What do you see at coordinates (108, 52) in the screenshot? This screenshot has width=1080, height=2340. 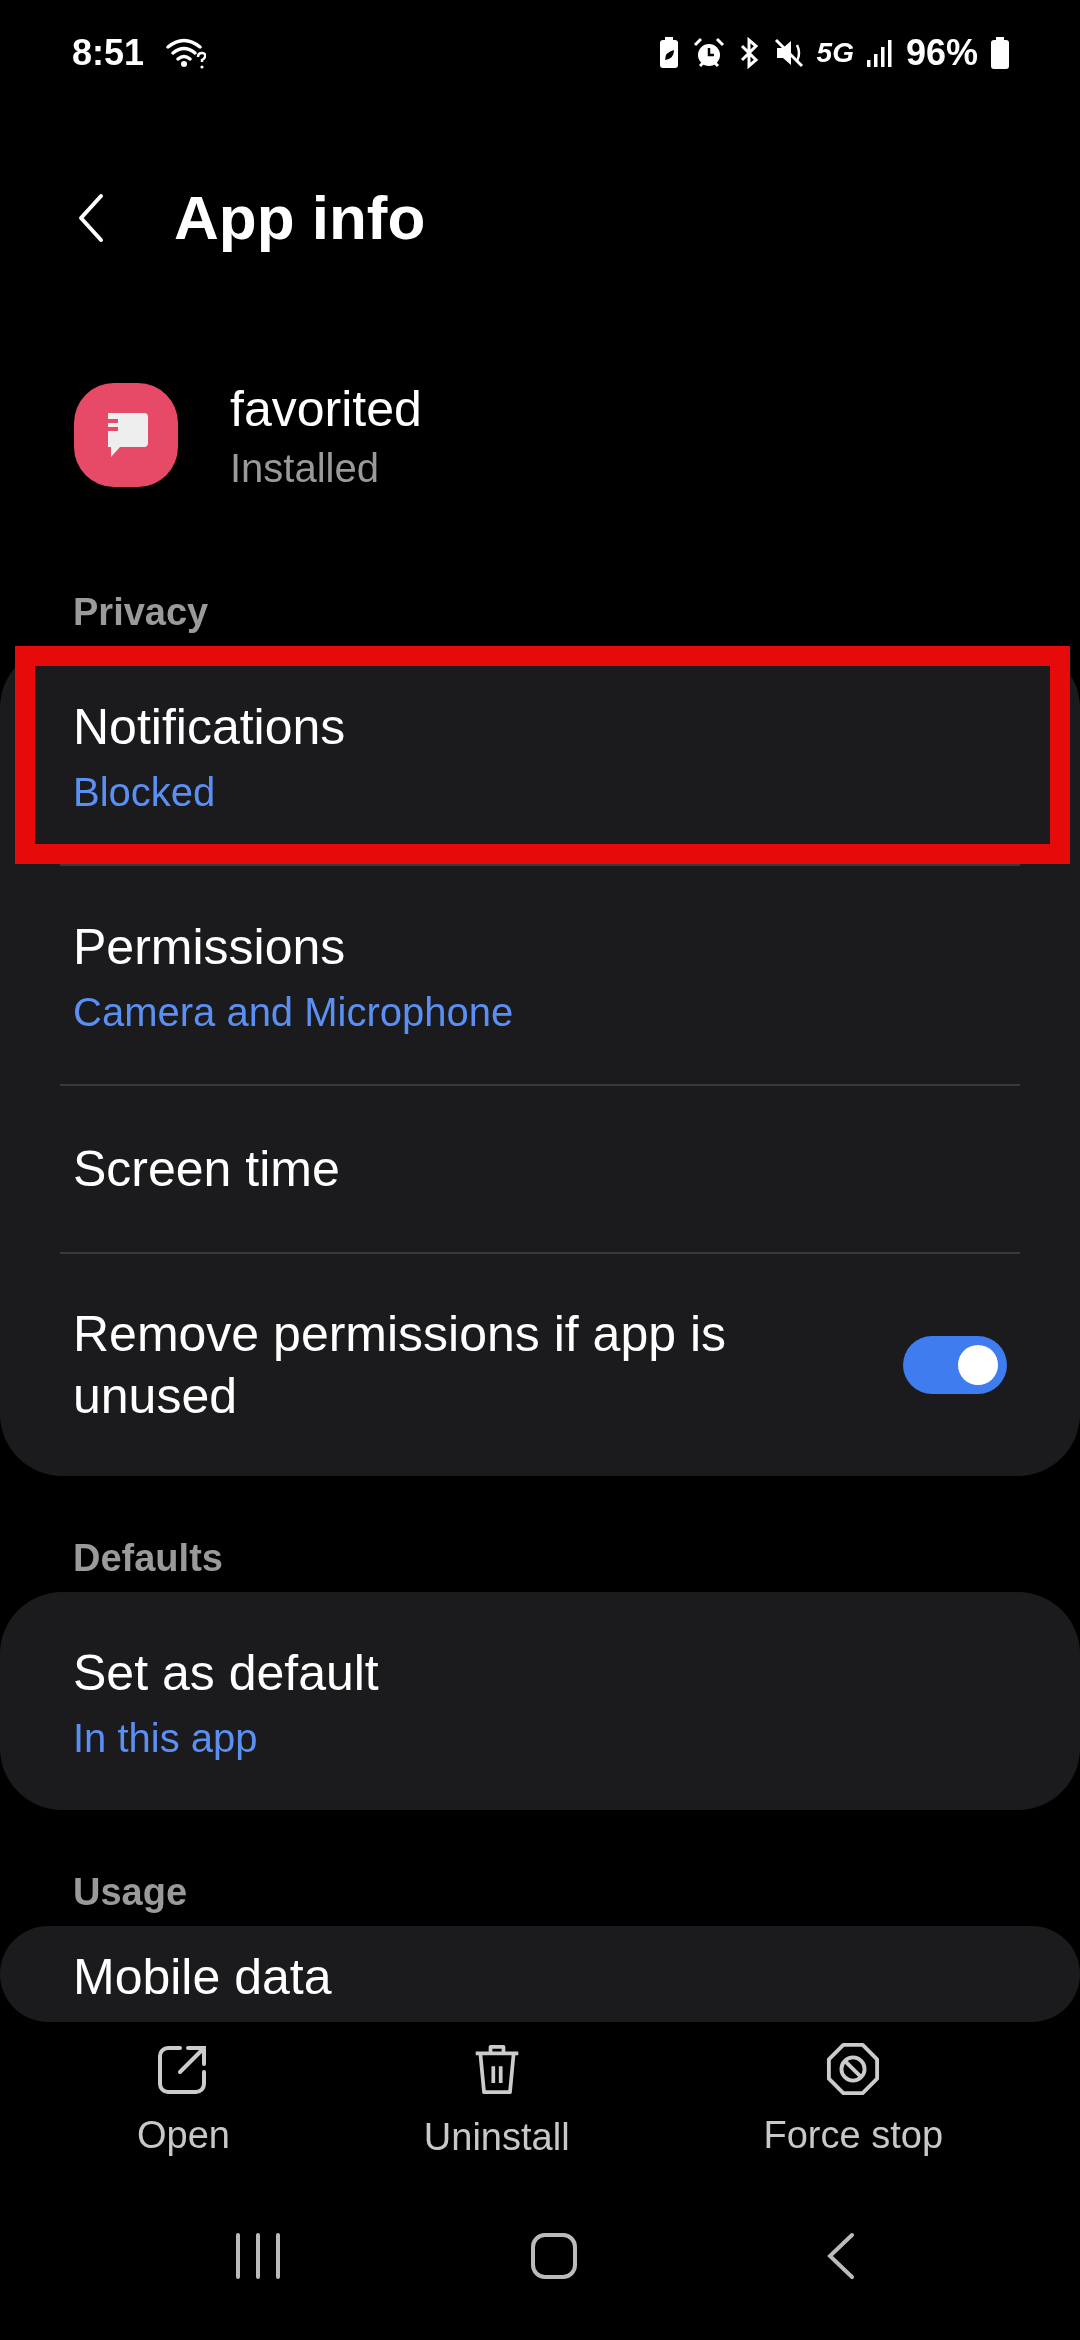 I see `status-time: 8:51` at bounding box center [108, 52].